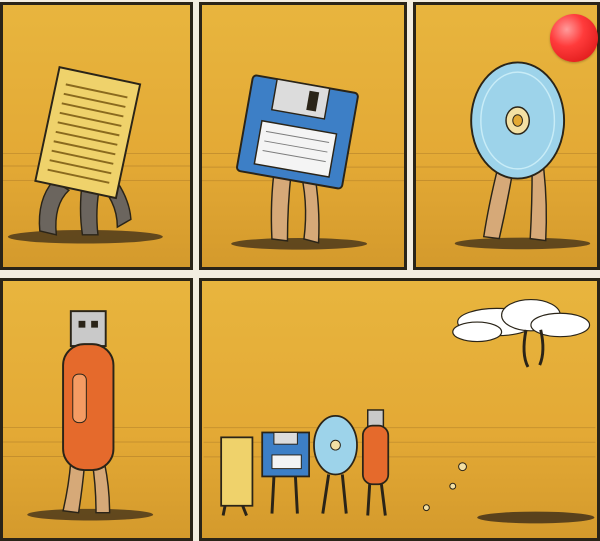 Image resolution: width=600 pixels, height=541 pixels. Describe the element at coordinates (521, 333) in the screenshot. I see `cloud-icon` at that location.